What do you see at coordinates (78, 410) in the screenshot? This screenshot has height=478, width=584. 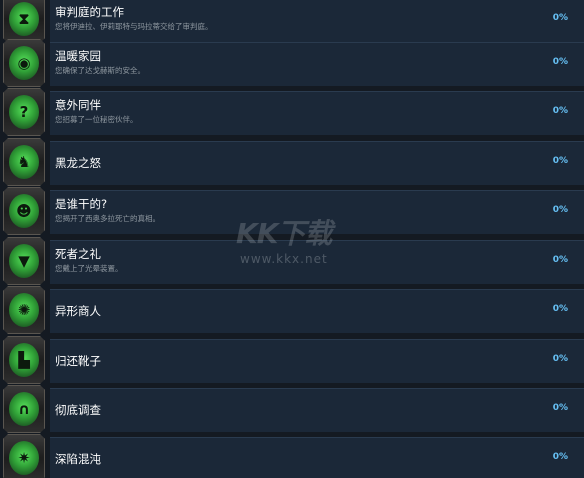 I see `achievement-title: 彻底调查` at bounding box center [78, 410].